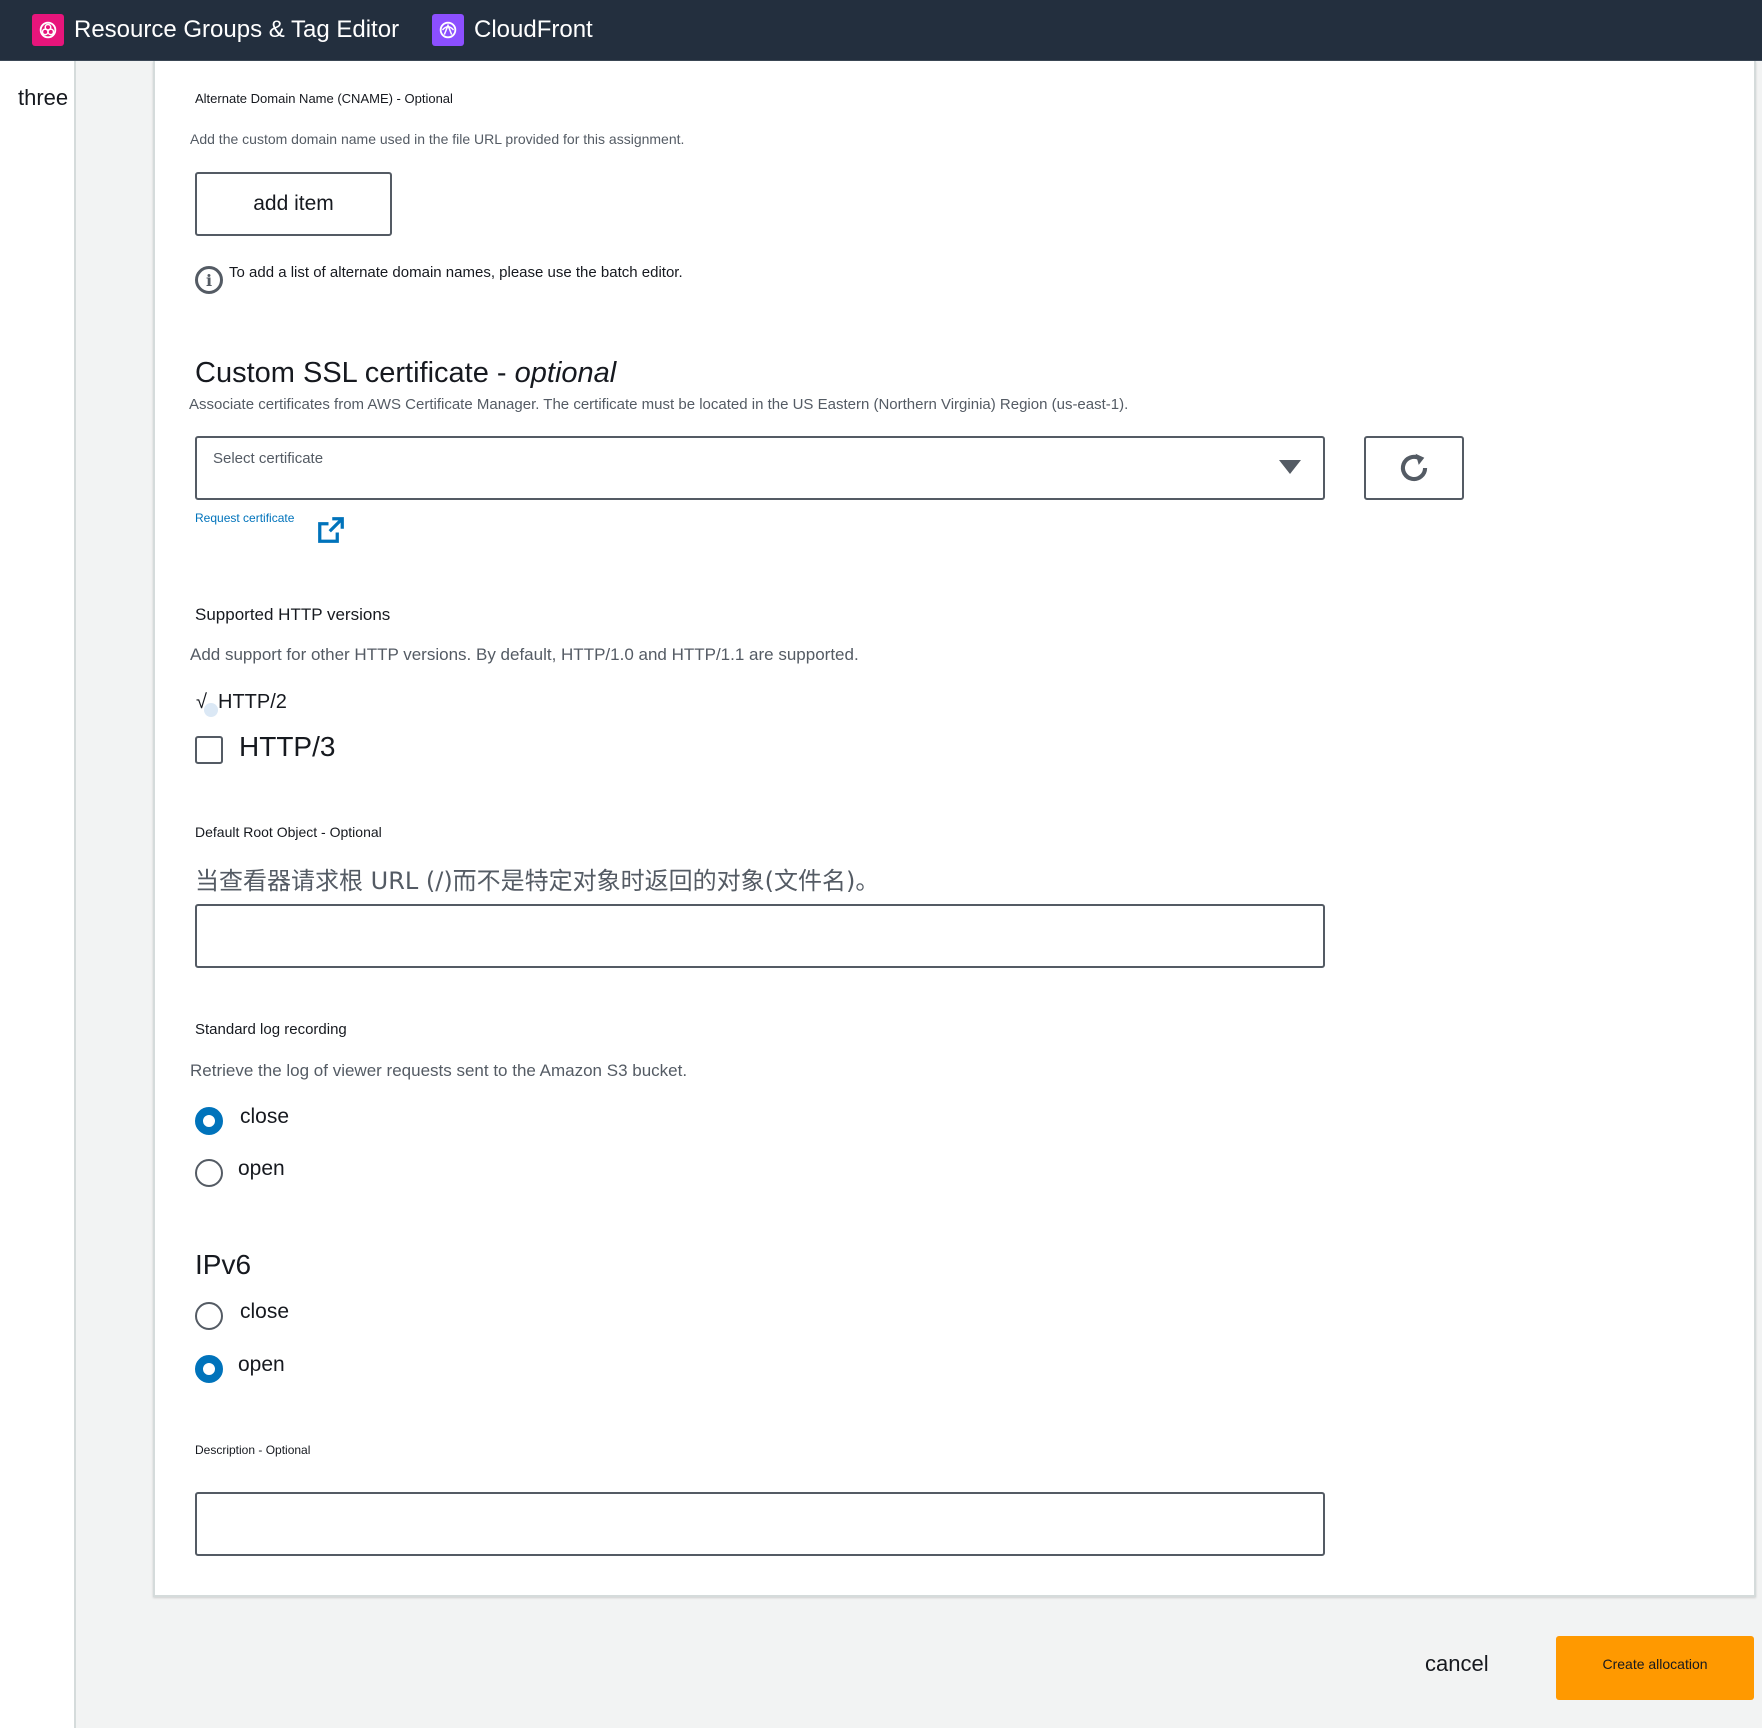 The height and width of the screenshot is (1728, 1762). What do you see at coordinates (1290, 467) in the screenshot?
I see `caret-down-icon` at bounding box center [1290, 467].